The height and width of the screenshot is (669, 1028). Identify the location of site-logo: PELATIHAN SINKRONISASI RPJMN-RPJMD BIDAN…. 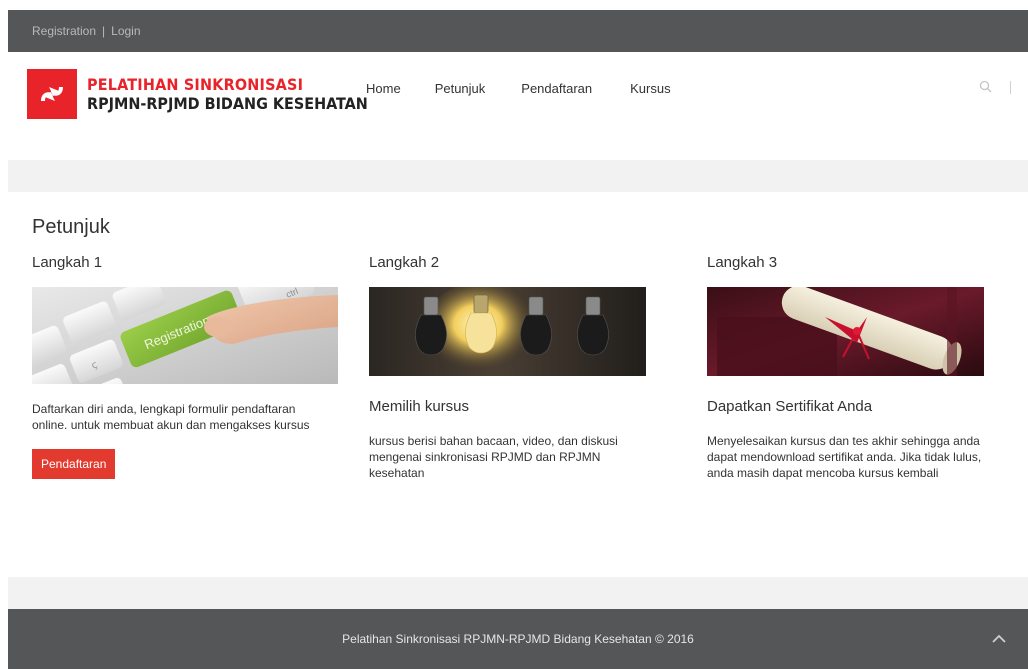
(197, 94).